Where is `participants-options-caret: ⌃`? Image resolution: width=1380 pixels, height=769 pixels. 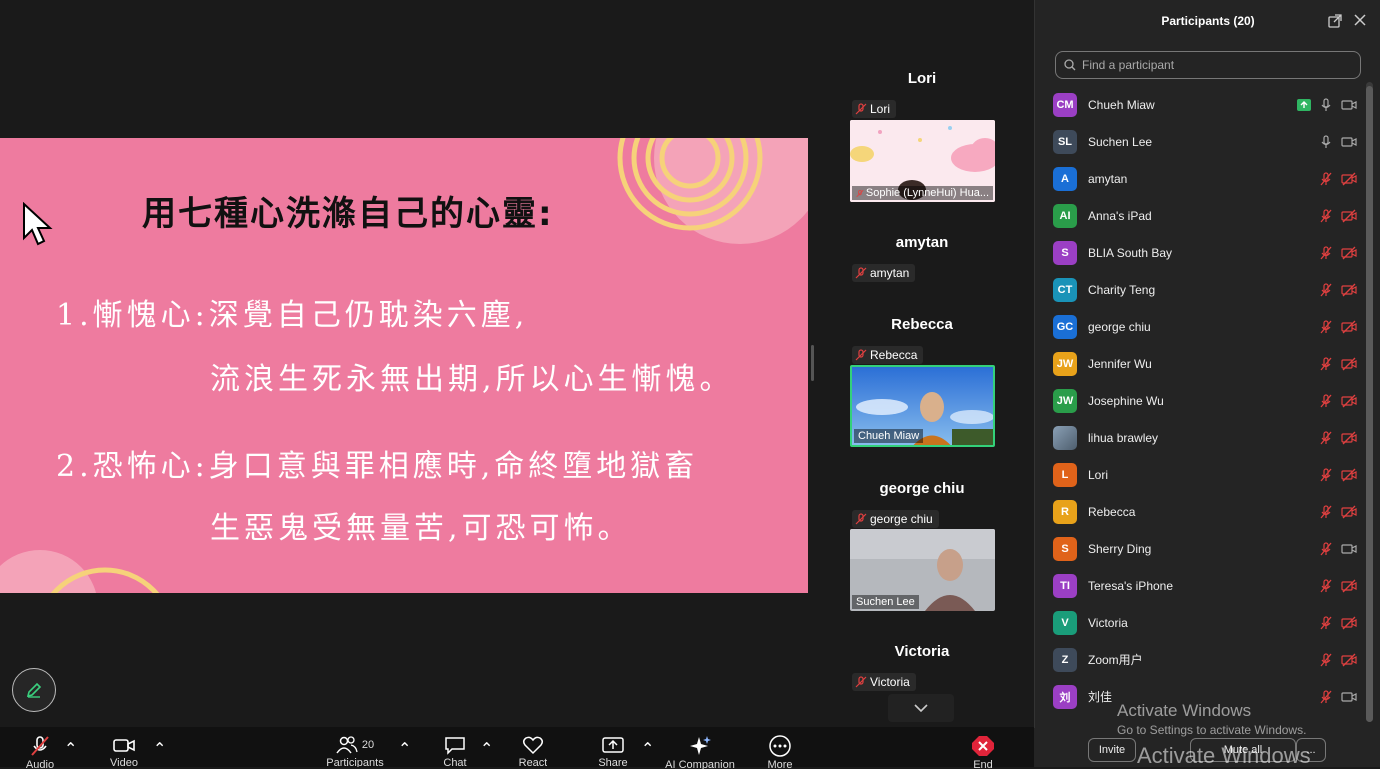 participants-options-caret: ⌃ is located at coordinates (404, 749).